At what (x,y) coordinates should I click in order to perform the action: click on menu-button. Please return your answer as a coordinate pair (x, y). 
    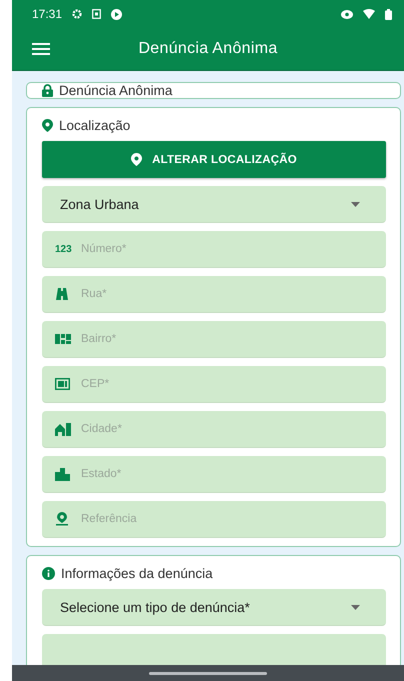
    Looking at the image, I should click on (41, 49).